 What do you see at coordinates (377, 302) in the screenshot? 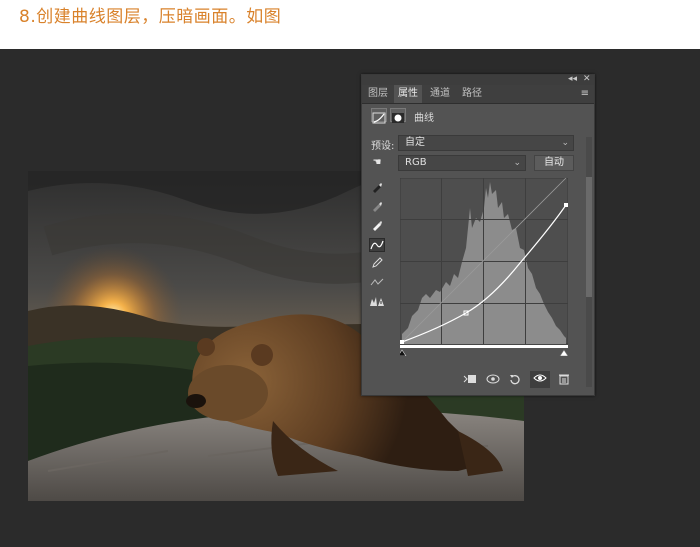
I see `clipping-warning-icon` at bounding box center [377, 302].